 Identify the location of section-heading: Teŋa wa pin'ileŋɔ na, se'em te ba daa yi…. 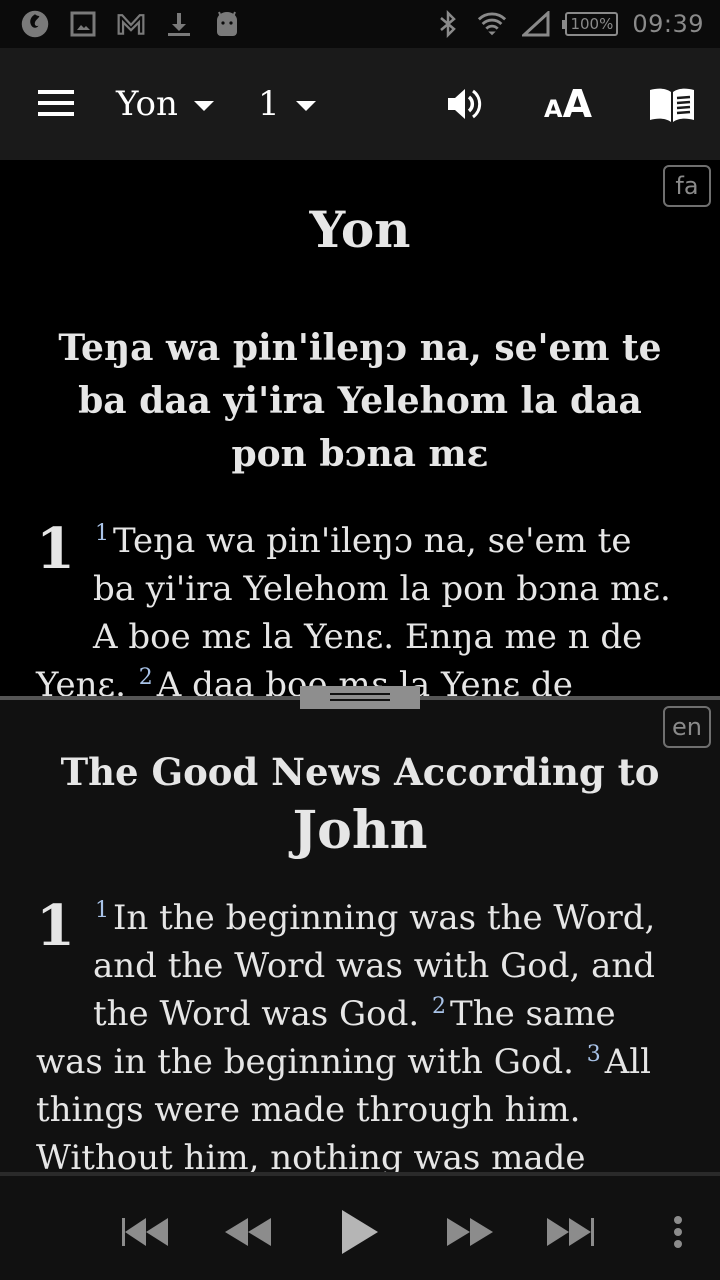
(360, 401).